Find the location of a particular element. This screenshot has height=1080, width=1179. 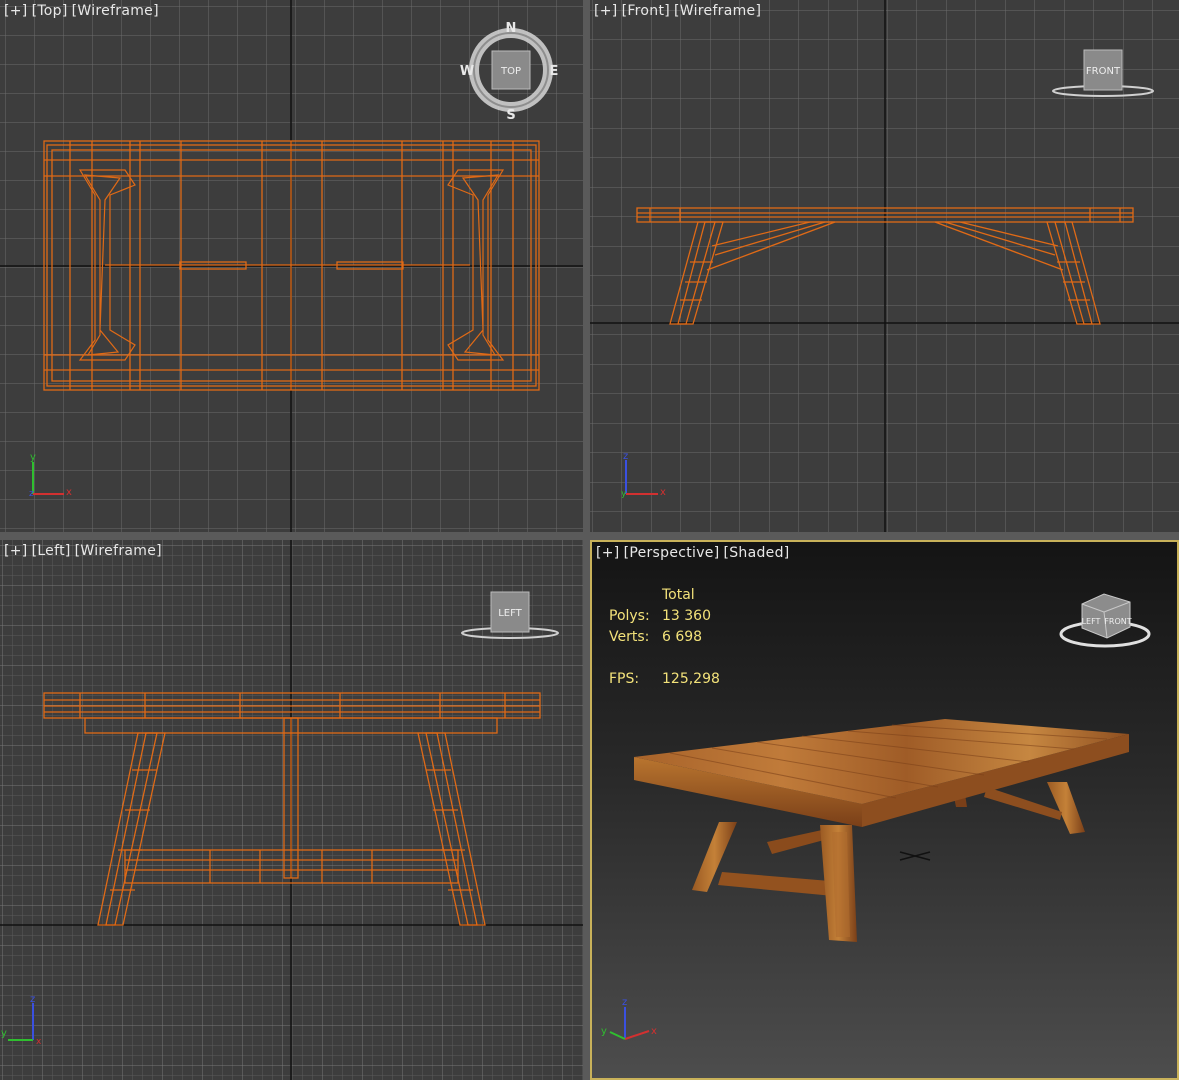

axis-tripod-icon: y x z is located at coordinates (50, 475).